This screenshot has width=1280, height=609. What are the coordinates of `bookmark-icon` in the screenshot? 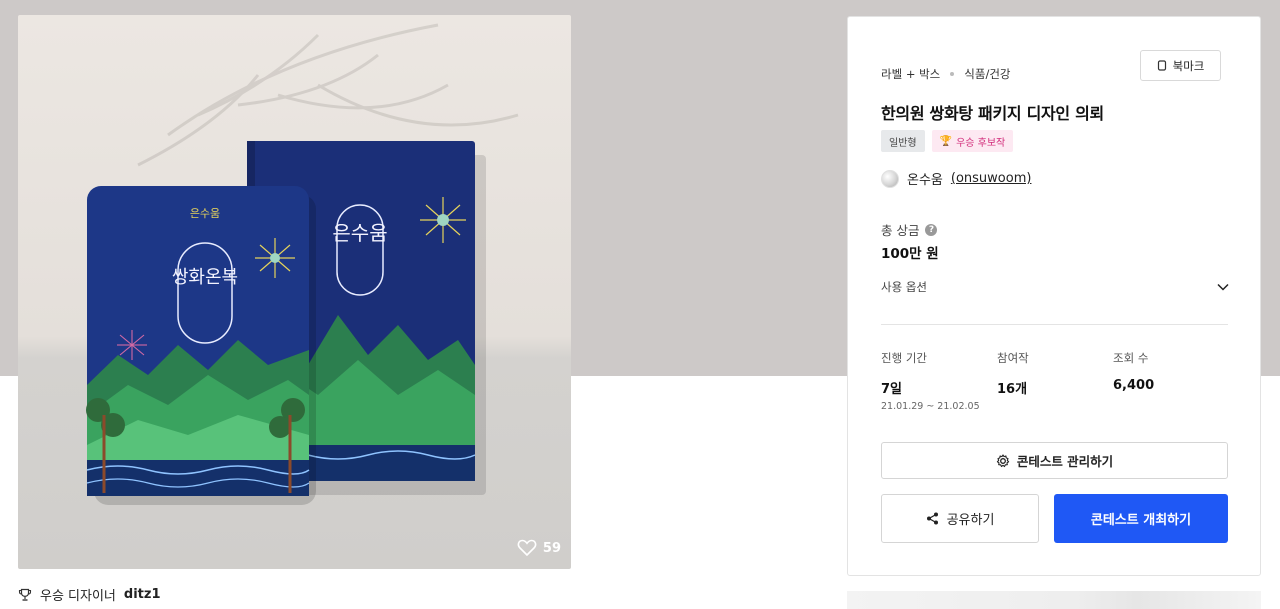 It's located at (1161, 65).